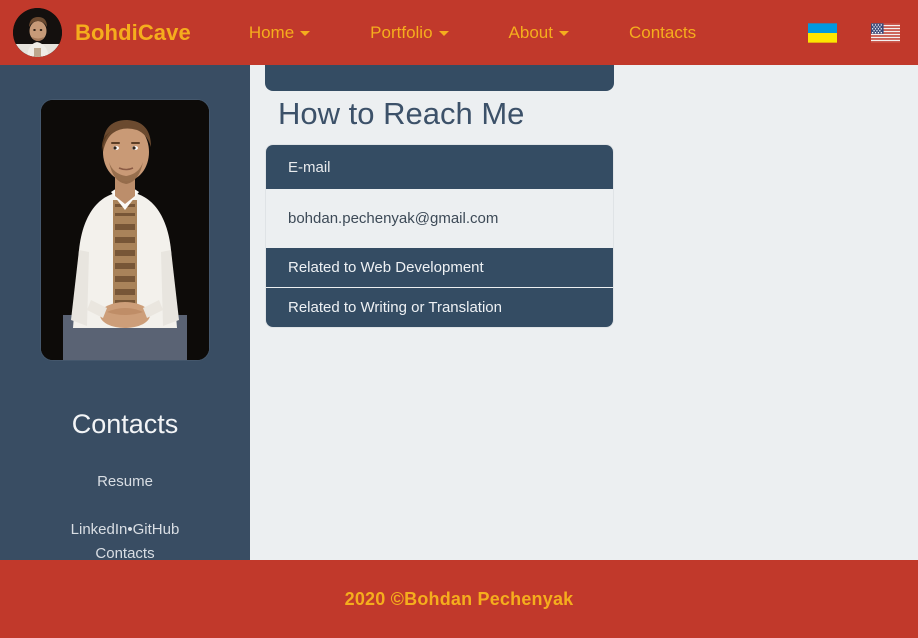 The image size is (918, 638). Describe the element at coordinates (386, 267) in the screenshot. I see `card-action-web-development-label: Related to Web Development` at that location.